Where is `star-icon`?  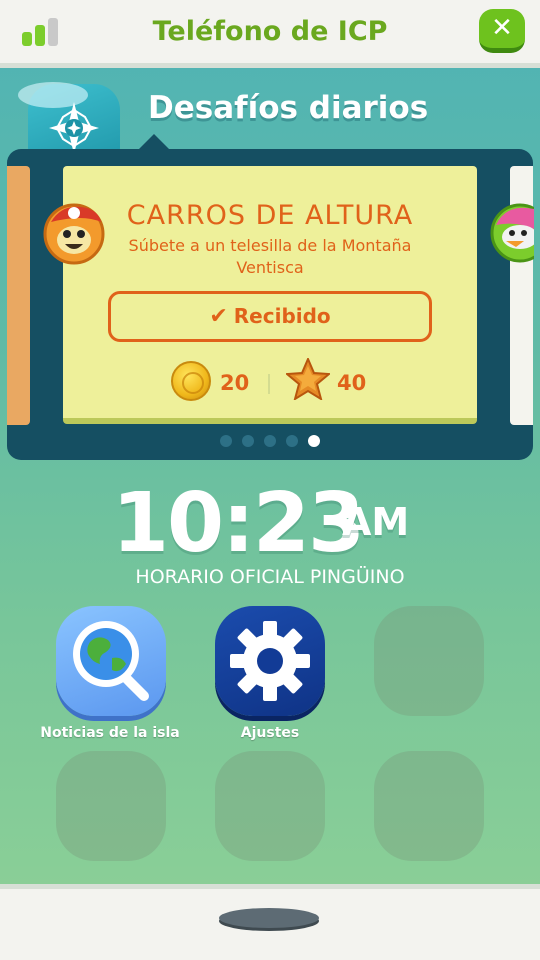
star-icon is located at coordinates (308, 379).